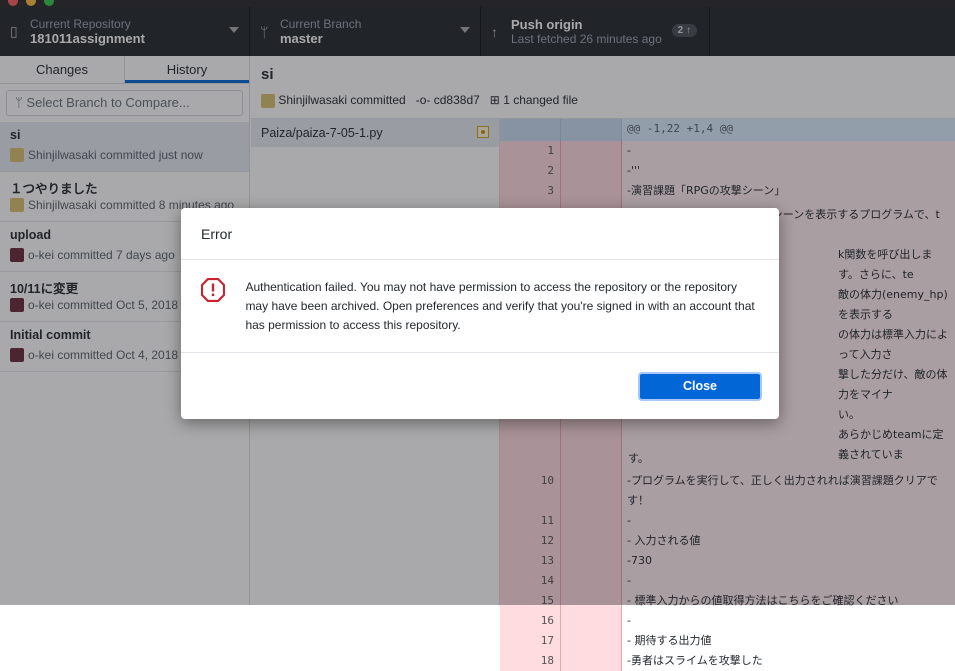 The width and height of the screenshot is (955, 671). I want to click on close-button: Close, so click(700, 386).